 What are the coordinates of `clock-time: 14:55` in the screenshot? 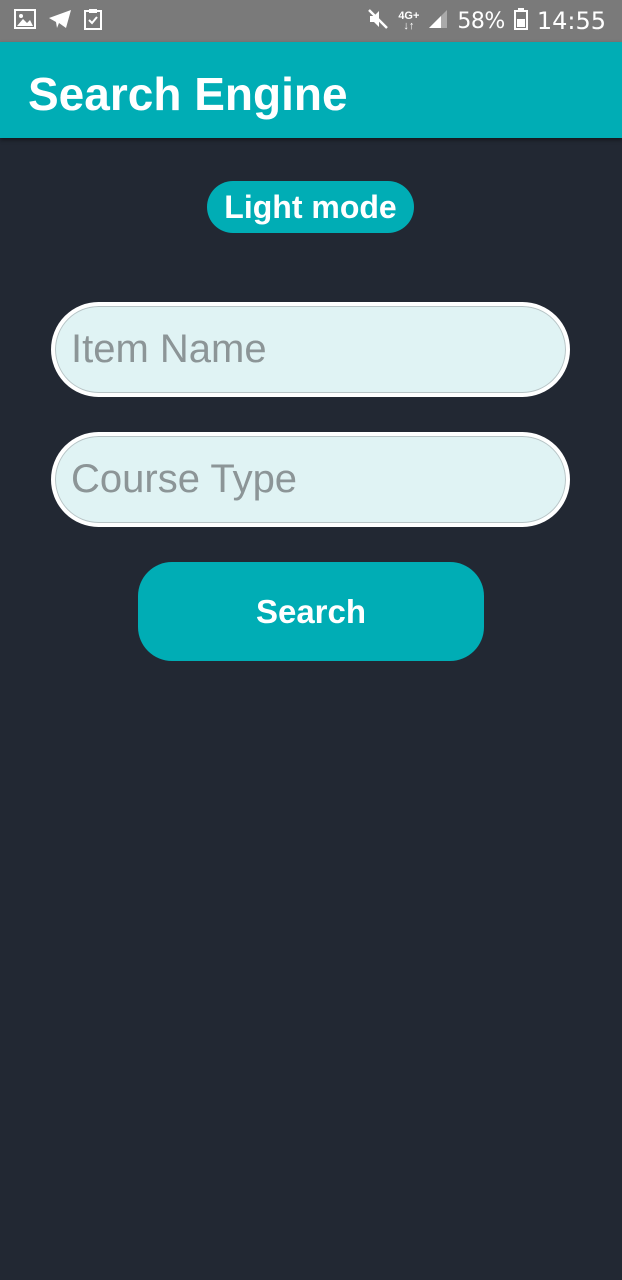 It's located at (571, 21).